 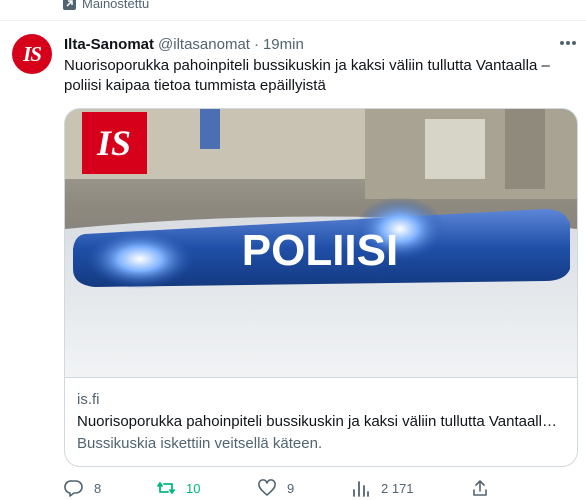 I want to click on card-image-logo-text: IS, so click(x=113, y=143).